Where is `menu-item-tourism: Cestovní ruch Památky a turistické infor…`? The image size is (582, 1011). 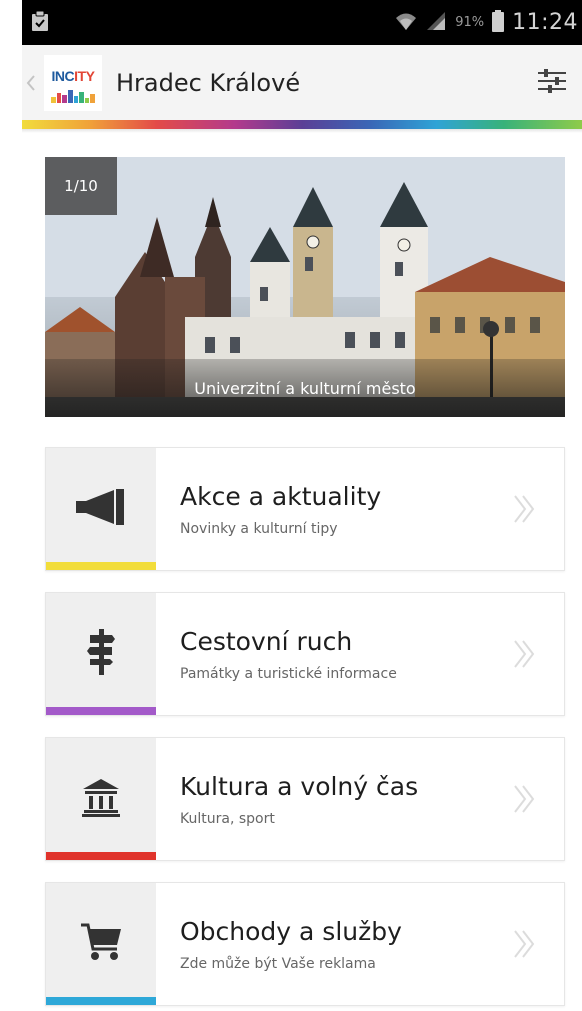
menu-item-tourism: Cestovní ruch Památky a turistické infor… is located at coordinates (305, 654).